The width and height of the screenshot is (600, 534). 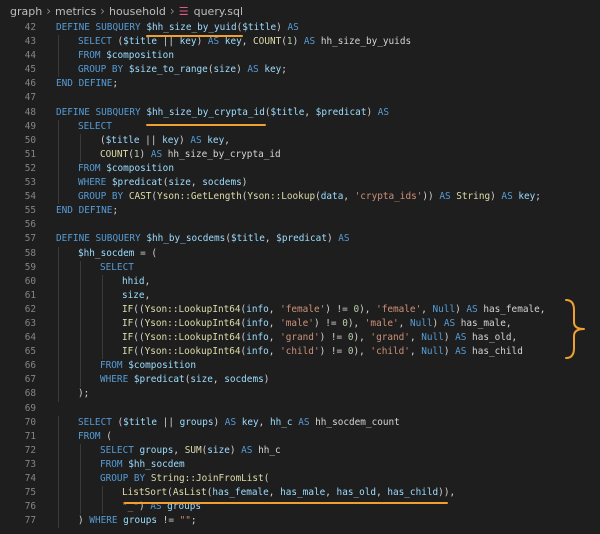 What do you see at coordinates (145, 493) in the screenshot?
I see `code-token: ListSort` at bounding box center [145, 493].